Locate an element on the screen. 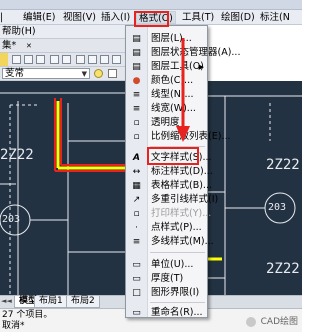  menu-item-limits: □ 图形界限(I) is located at coordinates (166, 293).